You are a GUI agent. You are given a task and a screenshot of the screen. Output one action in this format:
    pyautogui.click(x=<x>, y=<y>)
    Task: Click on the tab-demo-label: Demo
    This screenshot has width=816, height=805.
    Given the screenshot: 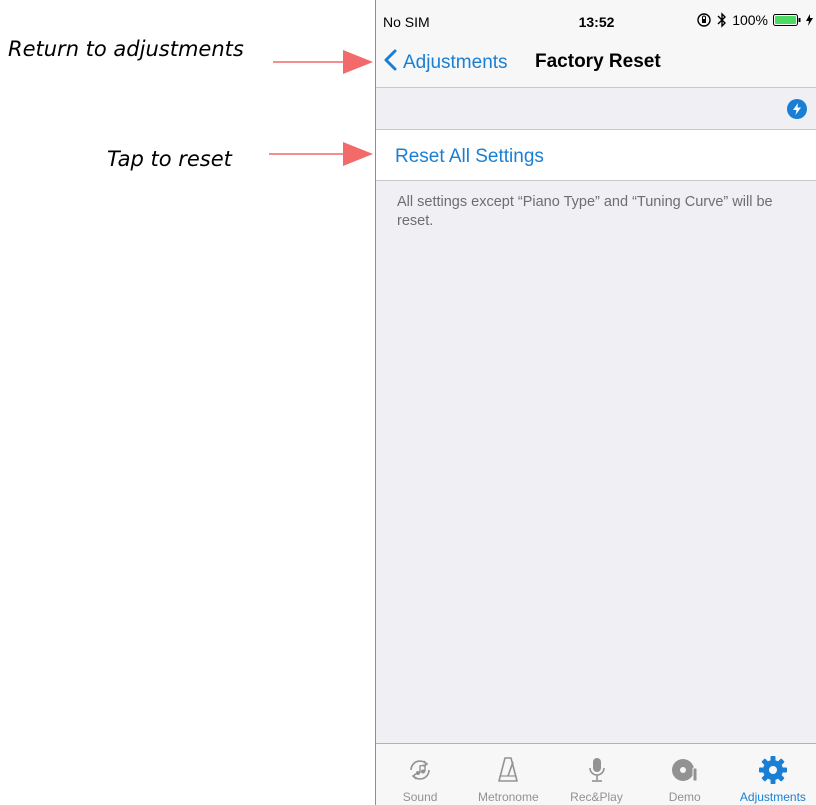 What is the action you would take?
    pyautogui.click(x=684, y=797)
    